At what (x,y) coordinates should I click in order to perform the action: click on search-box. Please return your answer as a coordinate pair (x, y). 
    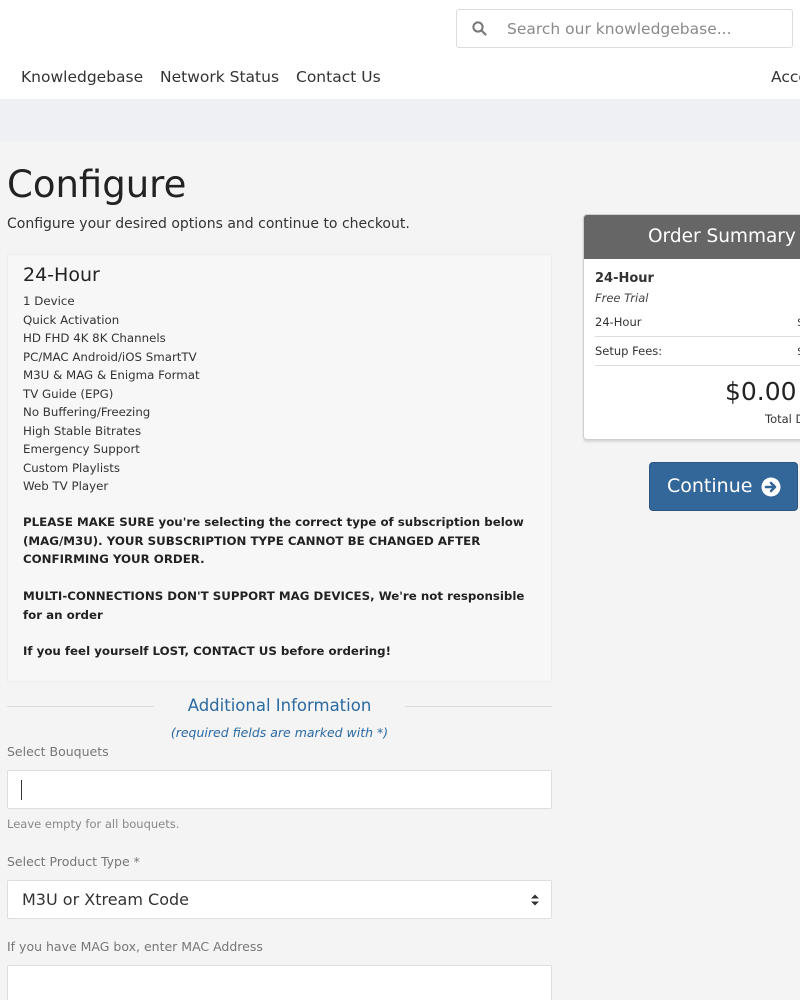
    Looking at the image, I should click on (624, 28).